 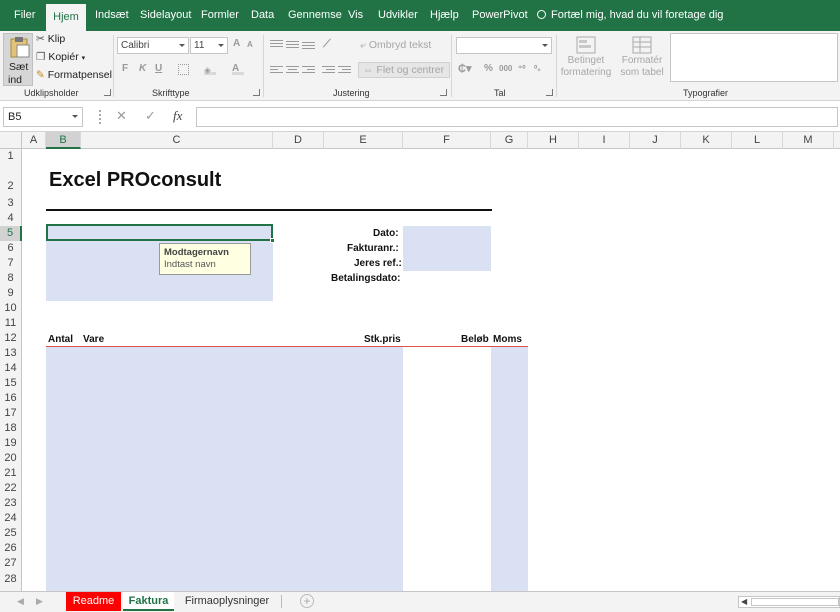 I want to click on increase-decimal-icon: ⁺⁰, so click(x=521, y=68).